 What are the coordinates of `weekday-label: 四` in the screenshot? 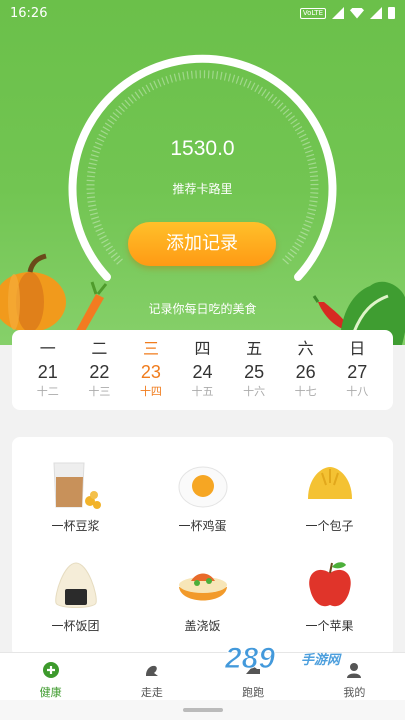 It's located at (202, 348).